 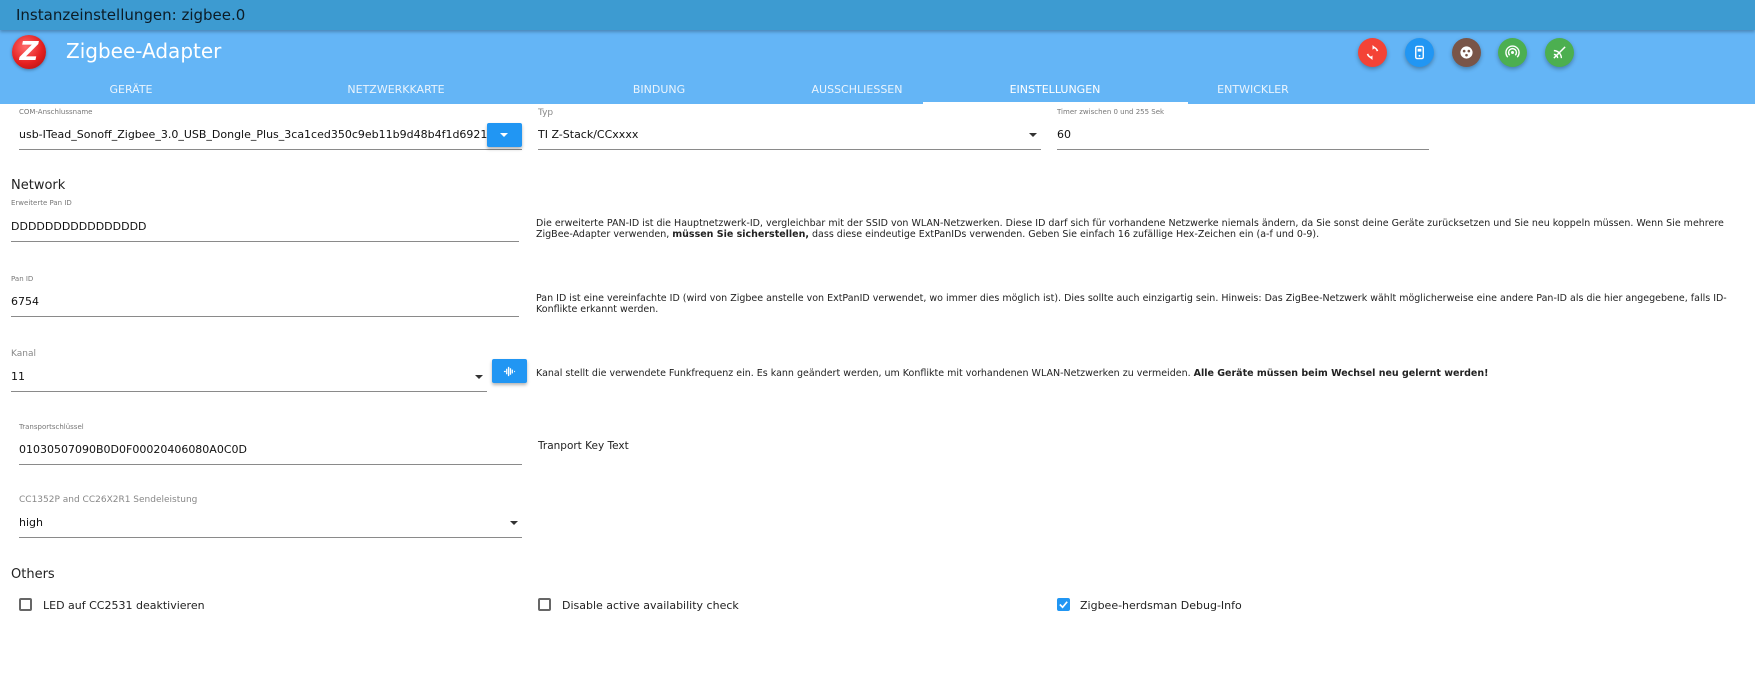 I want to click on channel-underline, so click(x=249, y=391).